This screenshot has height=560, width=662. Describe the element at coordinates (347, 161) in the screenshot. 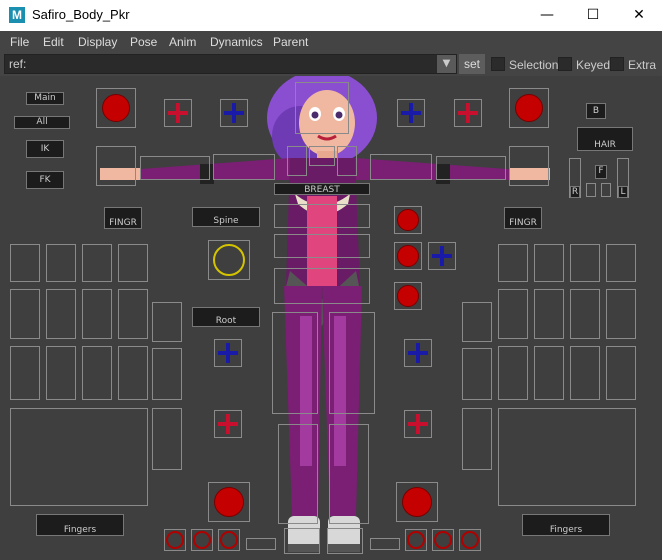

I see `right-collar-ctrl` at that location.